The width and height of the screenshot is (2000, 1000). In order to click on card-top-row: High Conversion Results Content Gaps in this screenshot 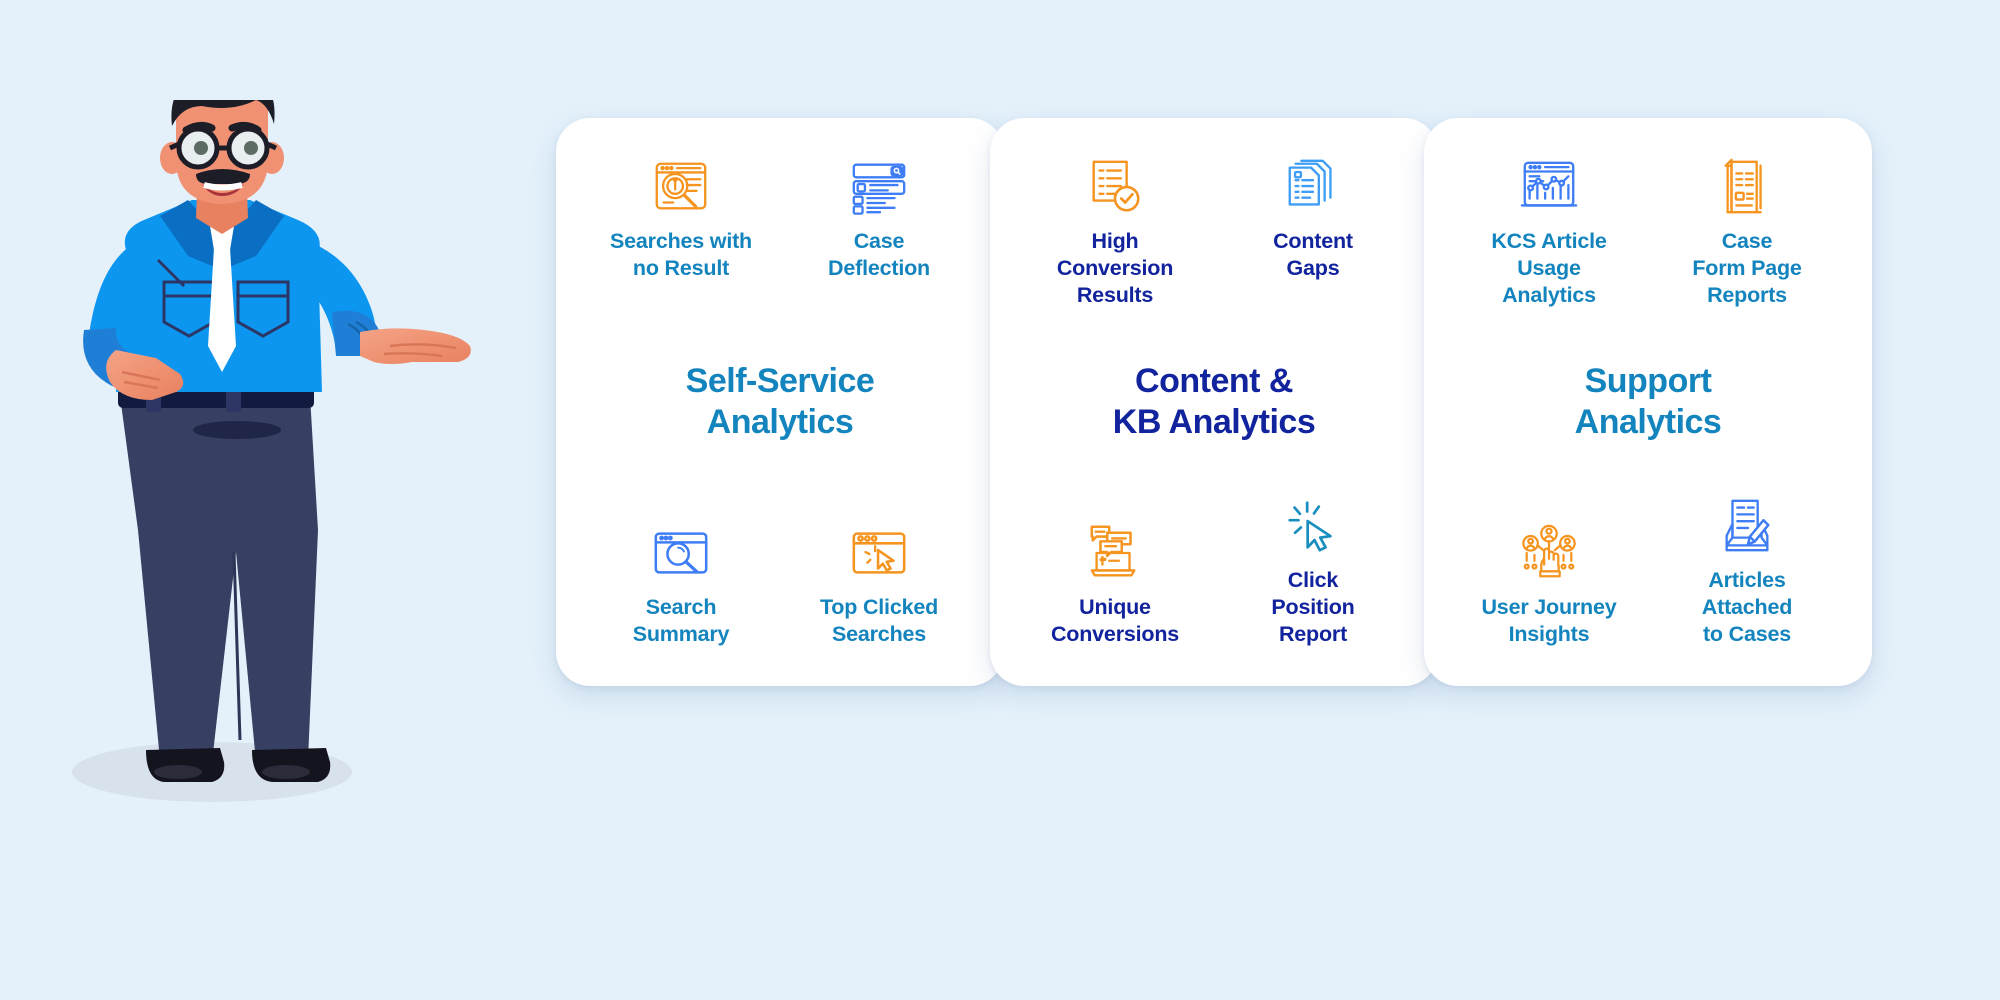, I will do `click(1214, 229)`.